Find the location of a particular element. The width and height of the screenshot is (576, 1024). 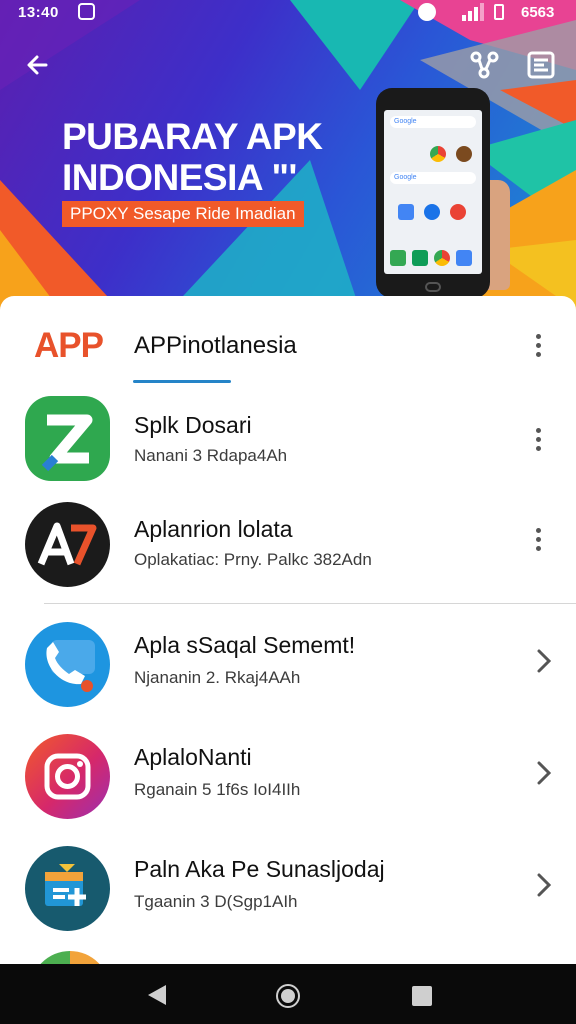

status-time: 13:40 is located at coordinates (38, 12).